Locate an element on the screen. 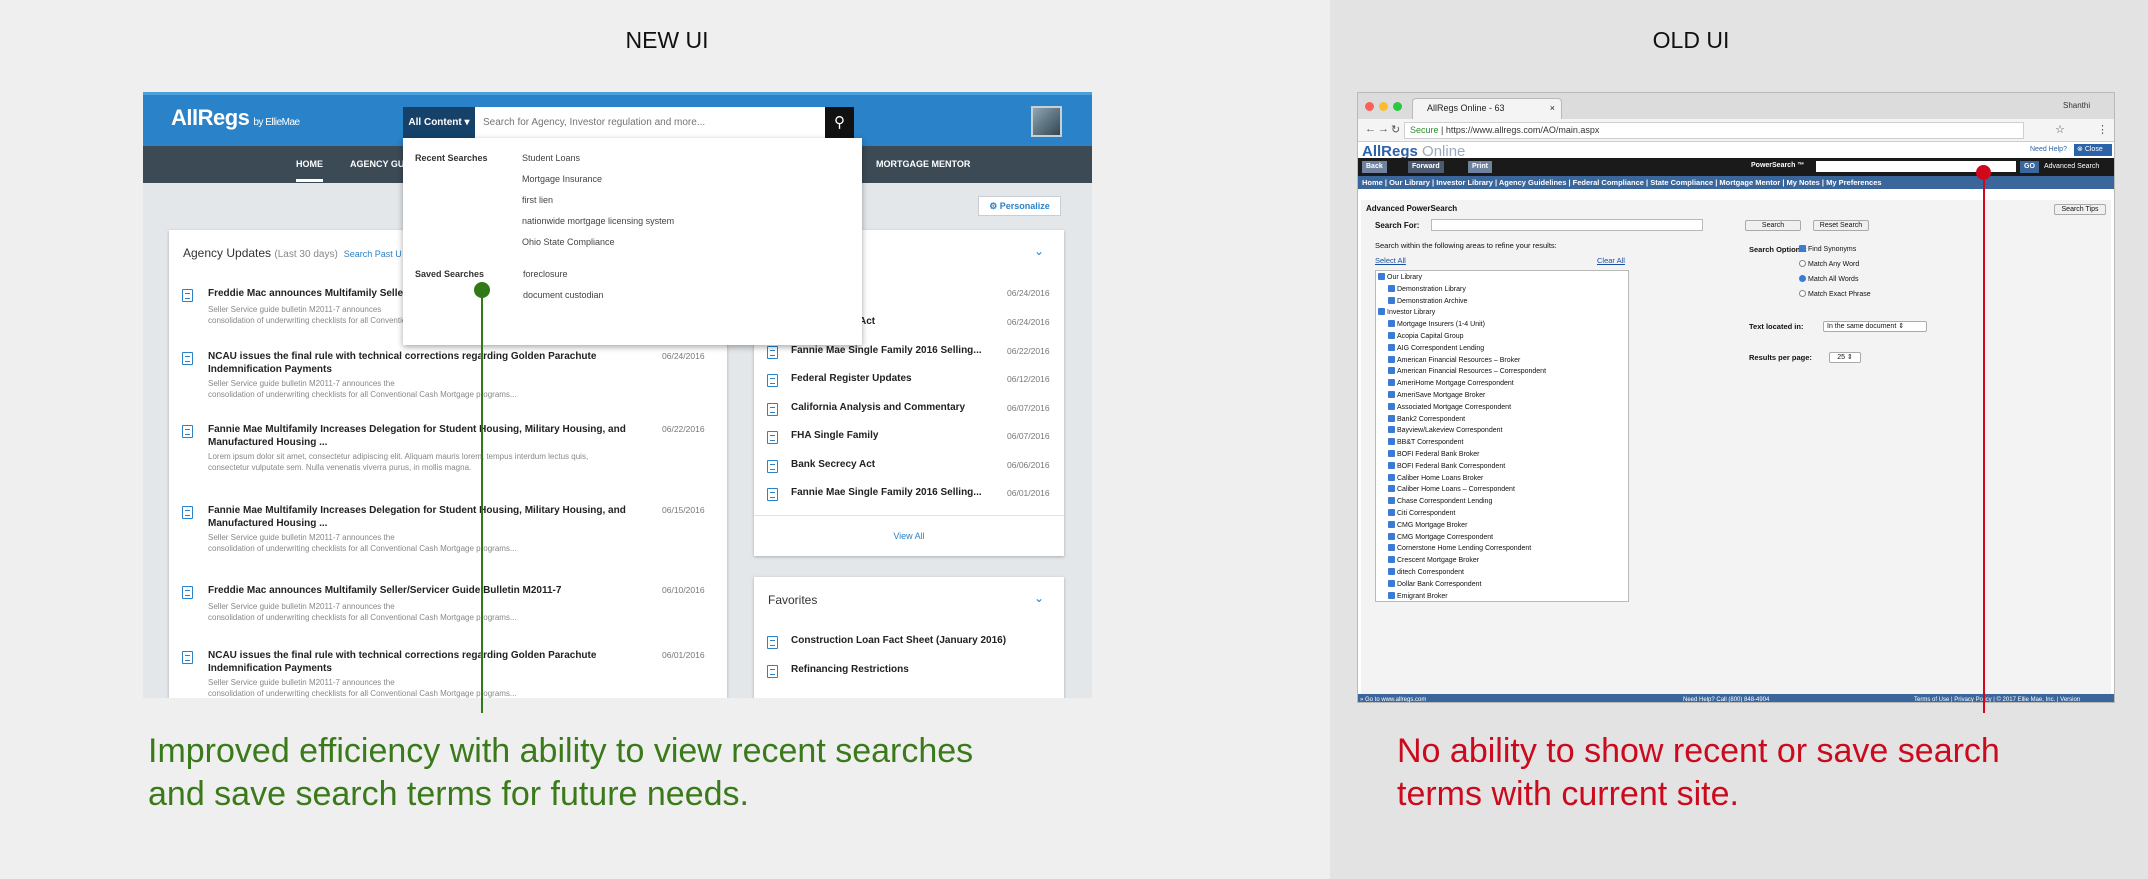 This screenshot has height=879, width=2148. library-checkbox: Dollar Bank Correspondent is located at coordinates (1434, 583).